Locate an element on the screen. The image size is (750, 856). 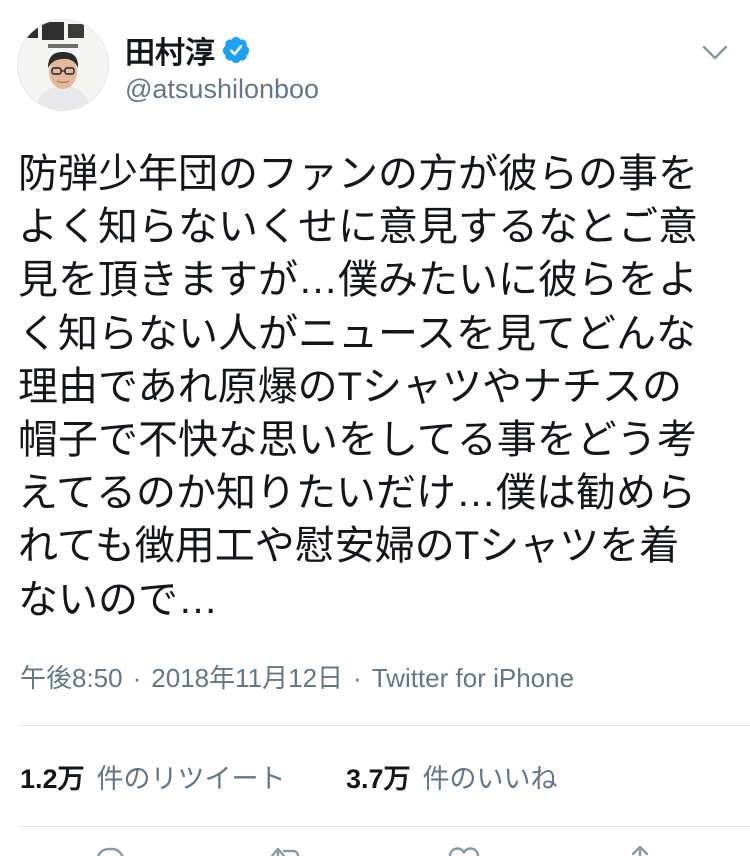
tweet-time: 午後8:50 is located at coordinates (71, 678).